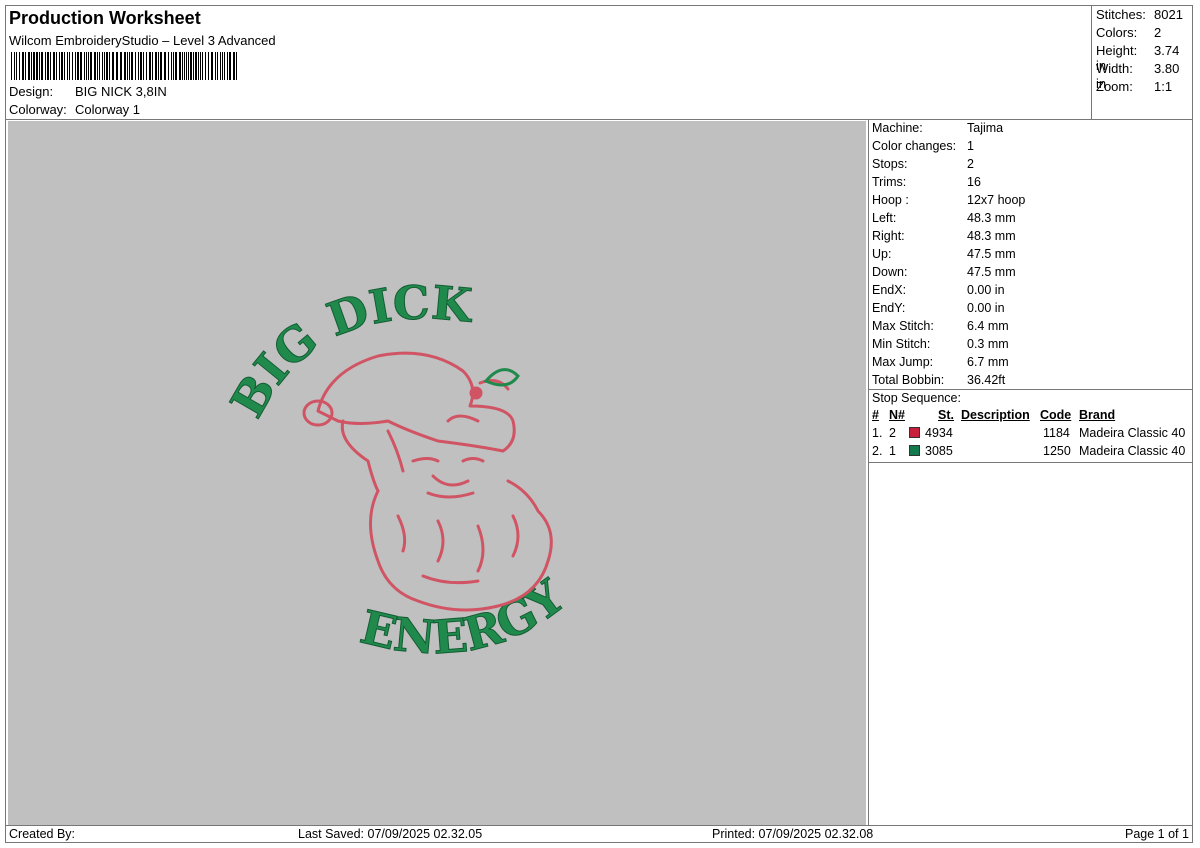 This screenshot has width=1200, height=848. I want to click on design-row: Design: BIG NICK 3,8IN, so click(88, 91).